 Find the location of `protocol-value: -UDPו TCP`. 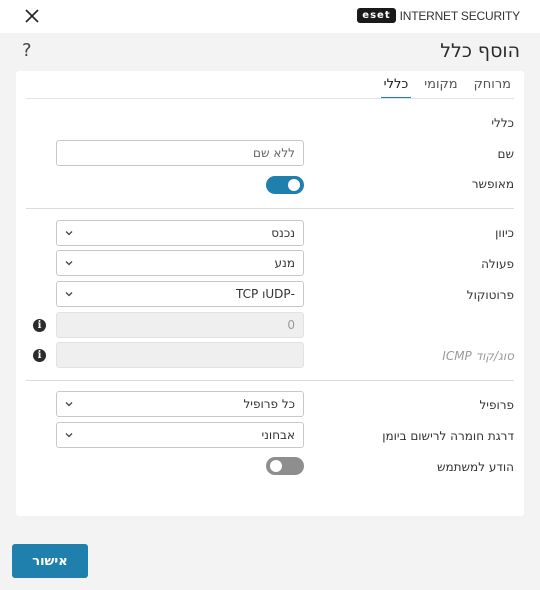

protocol-value: -UDPו TCP is located at coordinates (265, 294).